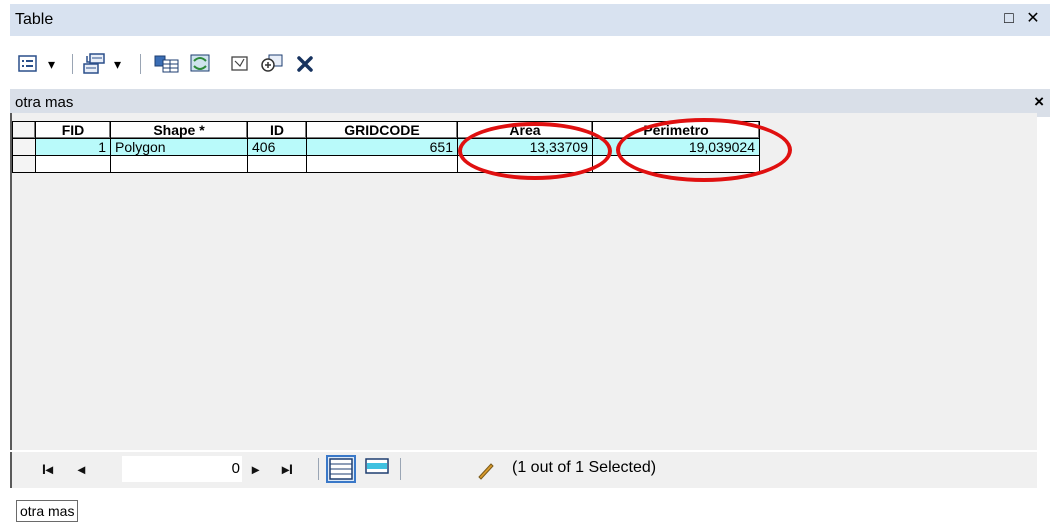  Describe the element at coordinates (51, 64) in the screenshot. I see `table-options-dropdown-icon: ▾` at that location.